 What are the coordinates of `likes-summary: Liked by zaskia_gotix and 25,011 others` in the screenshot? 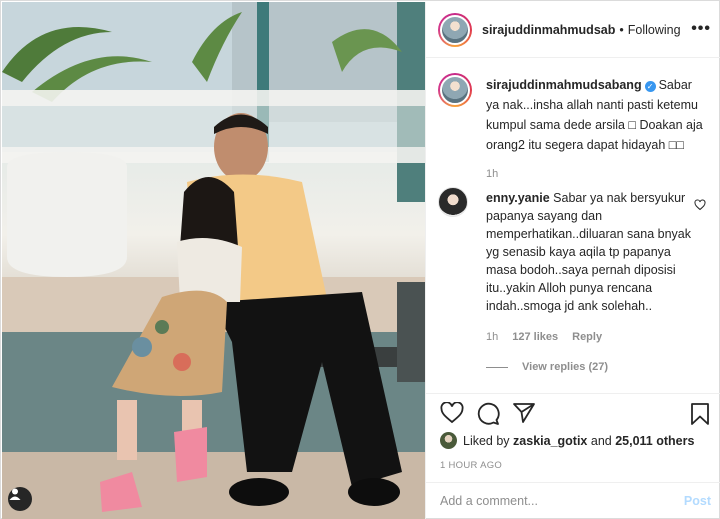 It's located at (567, 440).